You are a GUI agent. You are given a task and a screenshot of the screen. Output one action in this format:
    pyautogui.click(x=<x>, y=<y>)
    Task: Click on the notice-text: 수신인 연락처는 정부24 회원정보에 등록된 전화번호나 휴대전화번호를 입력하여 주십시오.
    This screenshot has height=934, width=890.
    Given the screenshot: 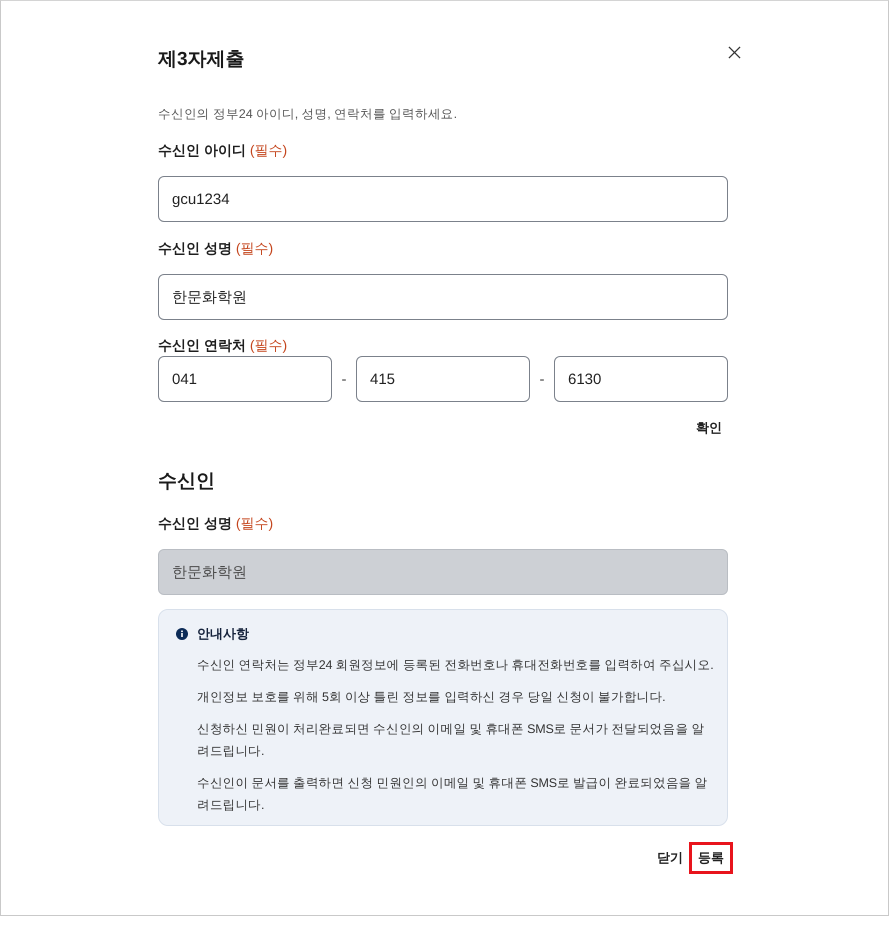 What is the action you would take?
    pyautogui.click(x=456, y=665)
    